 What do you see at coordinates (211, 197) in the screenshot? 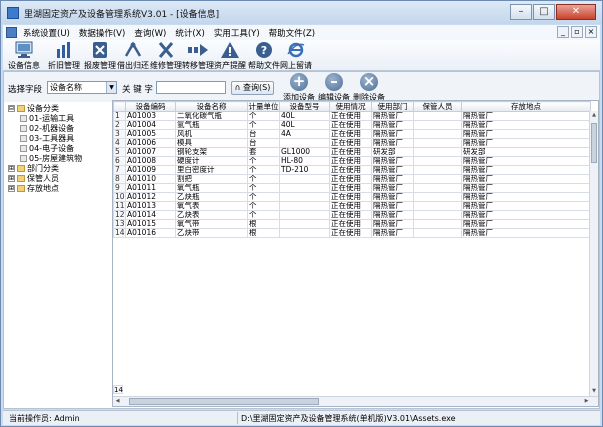
I see `table-cell: 乙炔瓶` at bounding box center [211, 197].